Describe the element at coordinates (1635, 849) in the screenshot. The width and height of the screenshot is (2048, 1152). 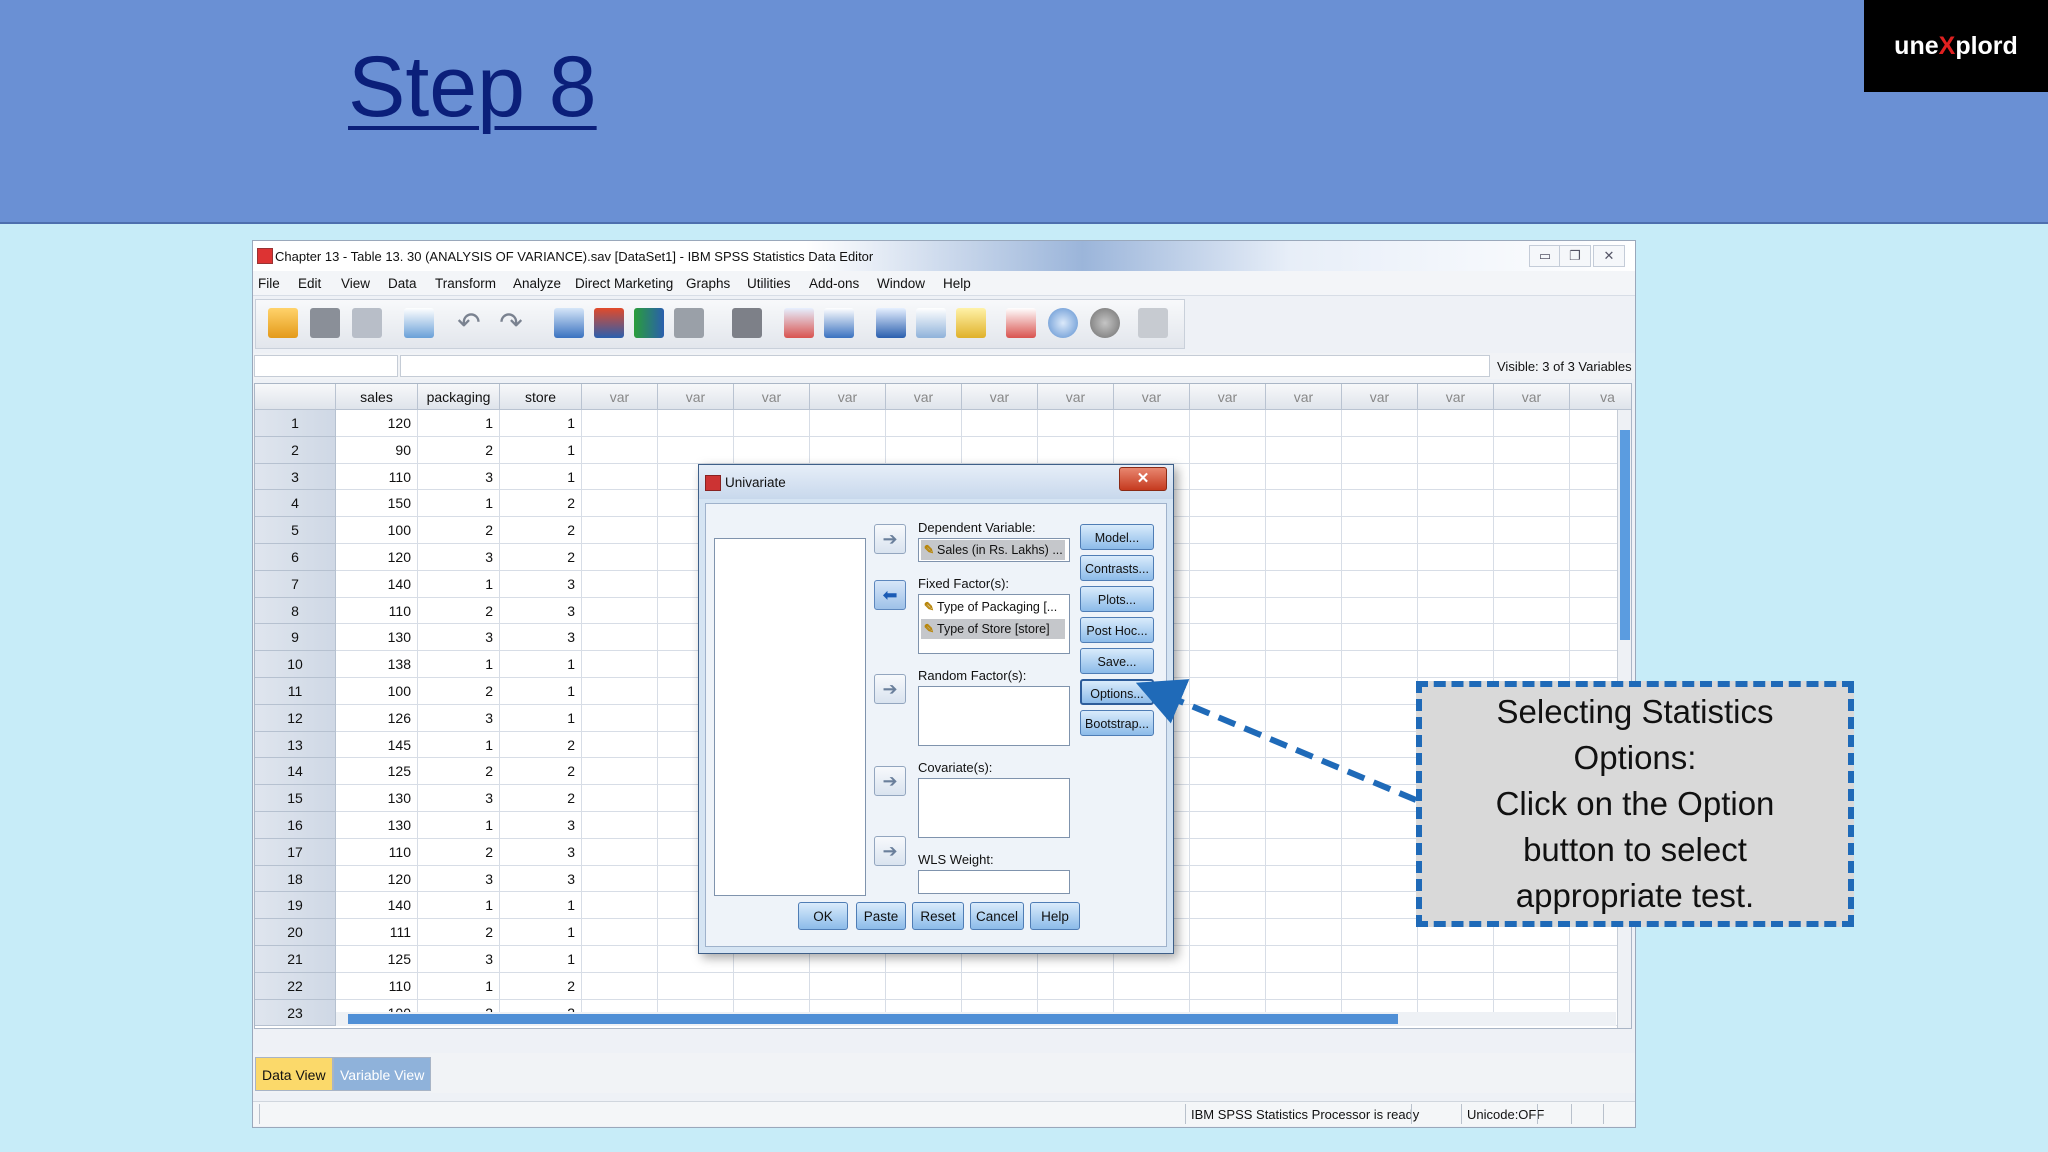
I see `callout-line-4: button to select` at that location.